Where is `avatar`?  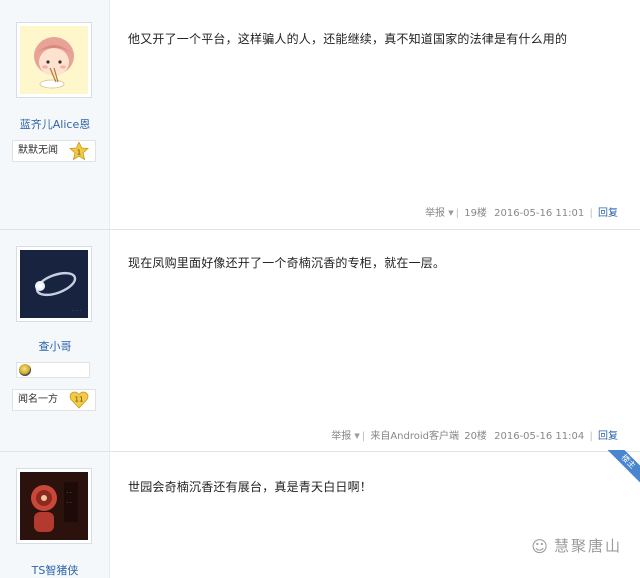
avatar is located at coordinates (54, 60).